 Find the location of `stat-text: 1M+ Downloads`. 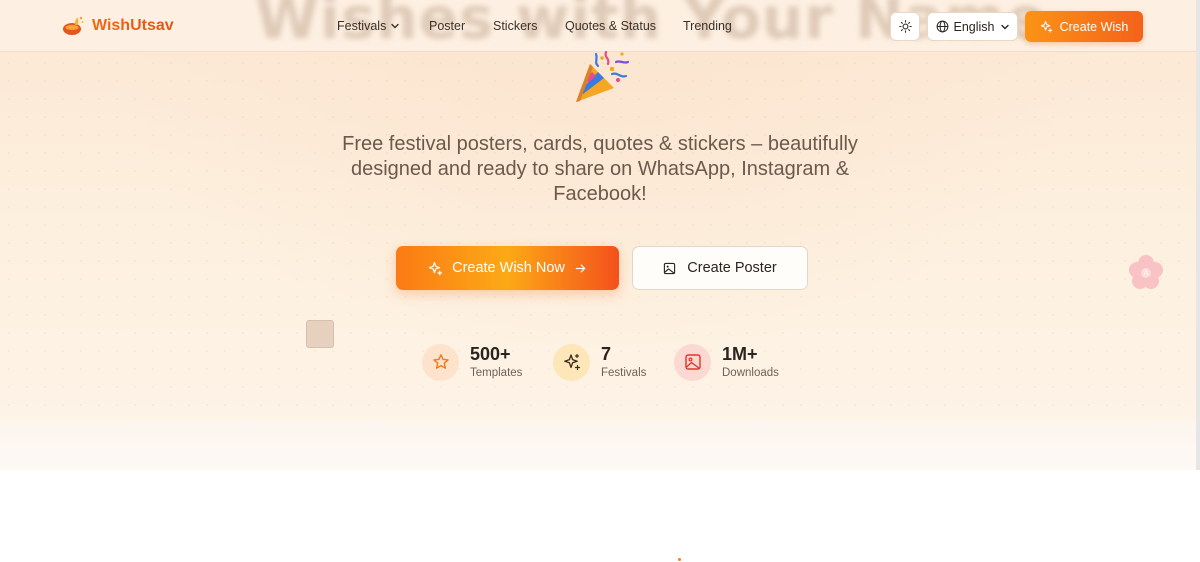

stat-text: 1M+ Downloads is located at coordinates (750, 362).